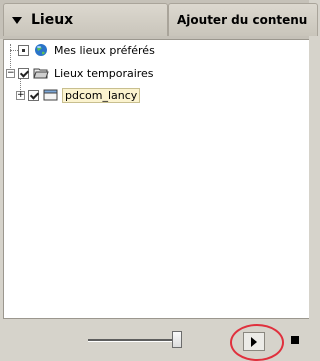 The image size is (320, 361). I want to click on tab-add-content-label: Ajouter du contenu, so click(242, 20).